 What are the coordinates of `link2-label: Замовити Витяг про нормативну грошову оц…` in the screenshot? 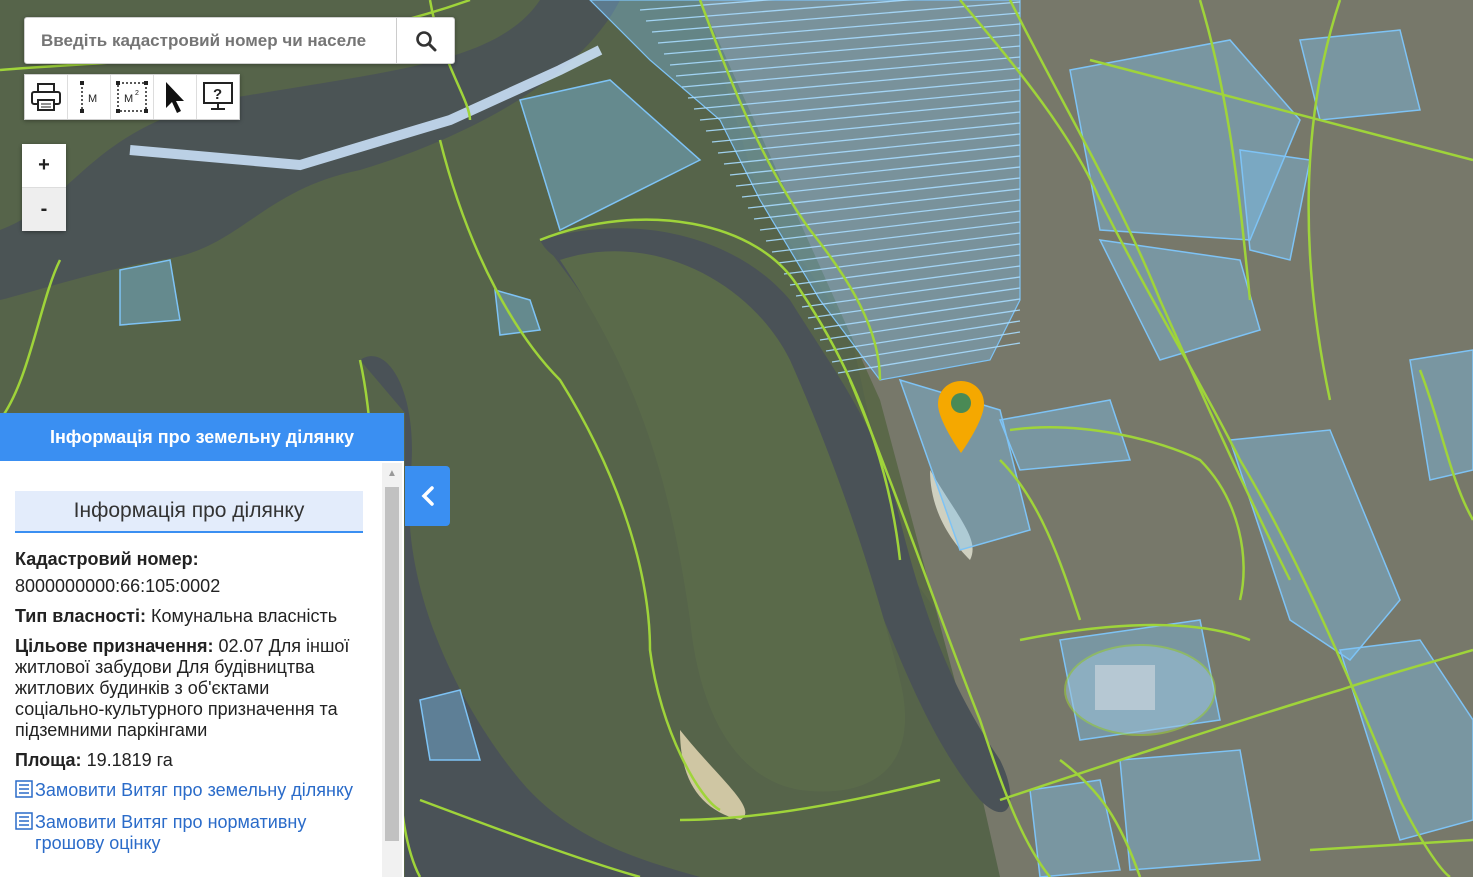 It's located at (171, 832).